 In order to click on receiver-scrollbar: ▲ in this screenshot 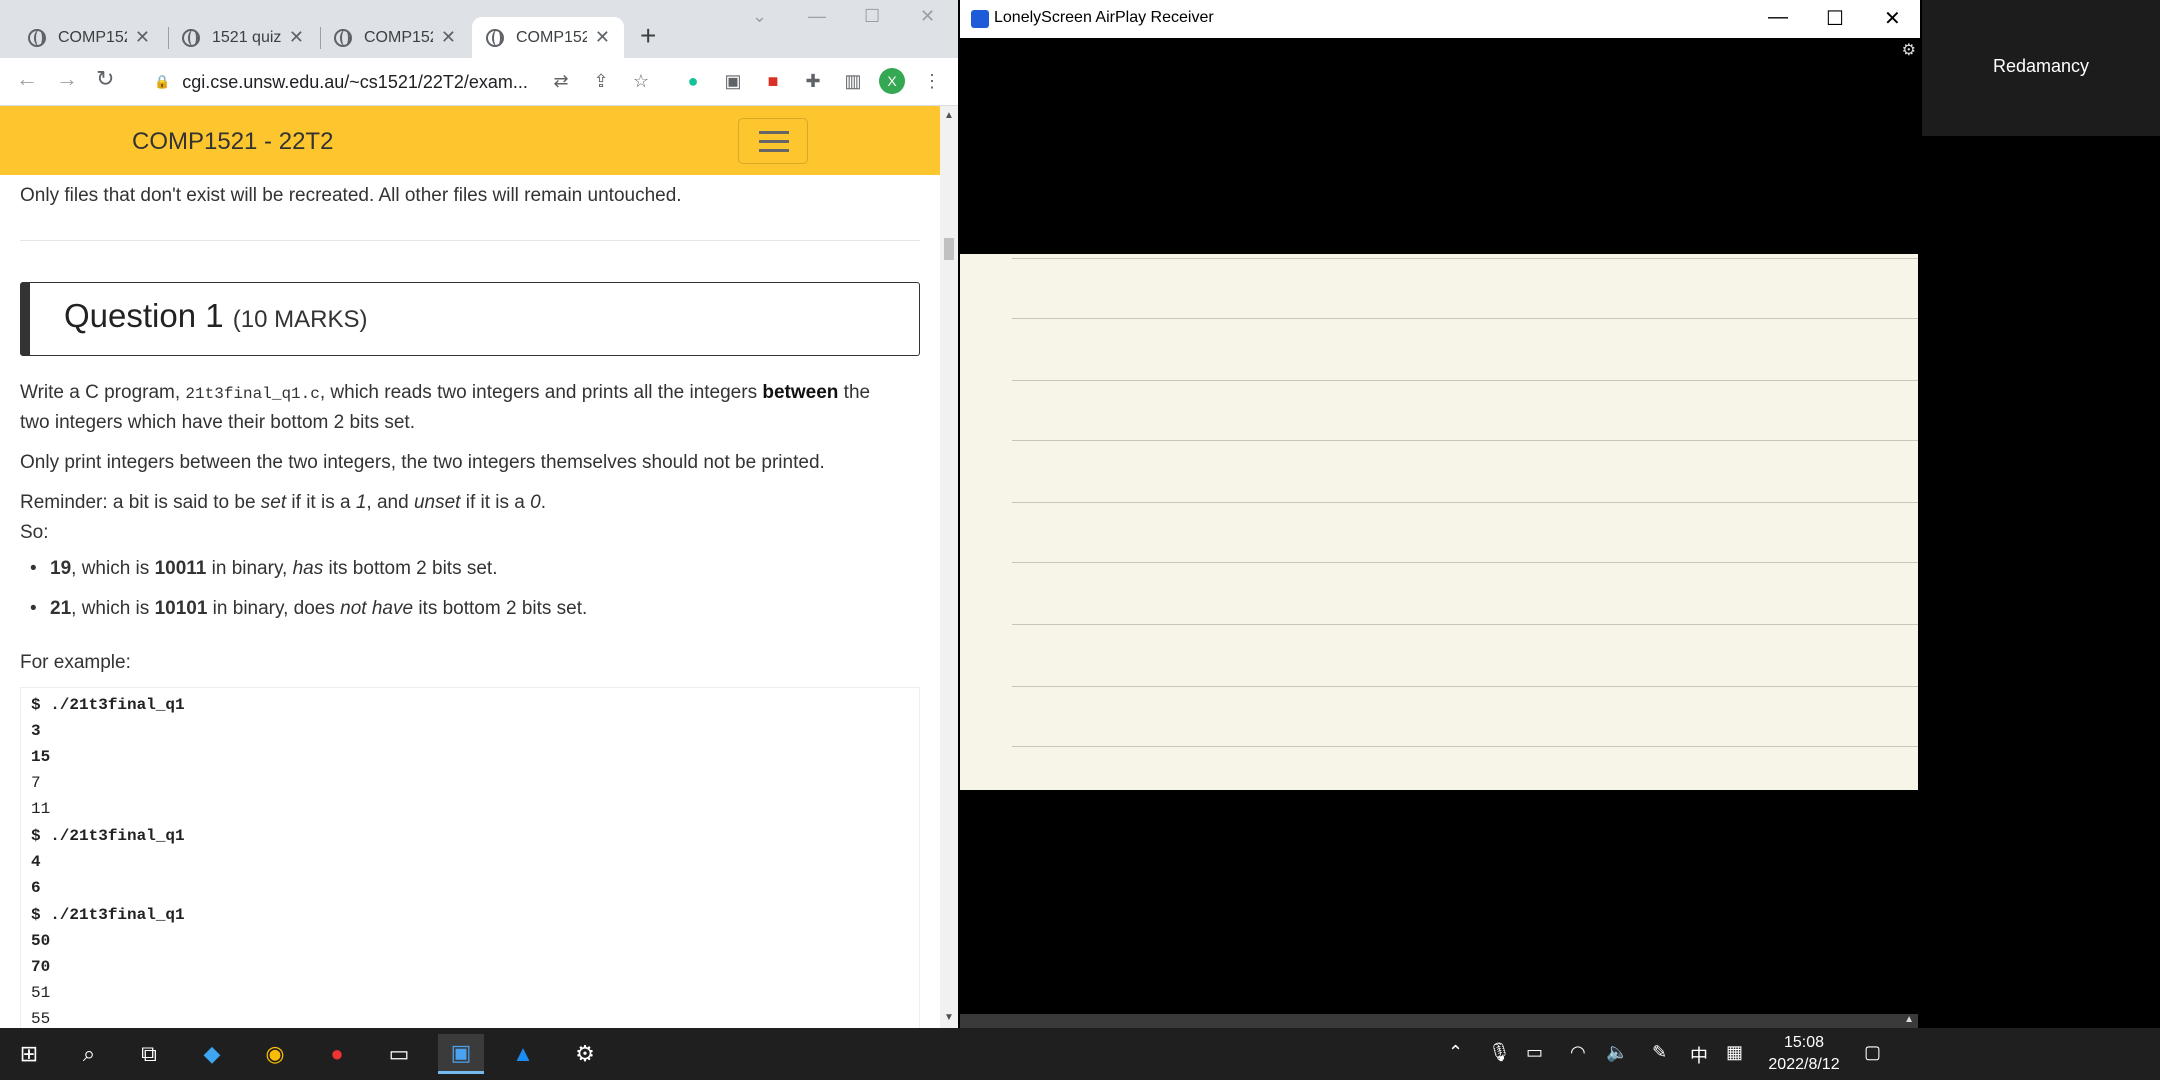, I will do `click(1439, 1021)`.